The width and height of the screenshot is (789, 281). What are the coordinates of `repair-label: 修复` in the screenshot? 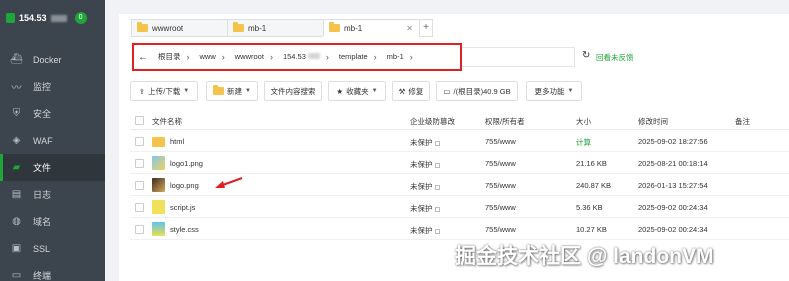 It's located at (416, 91).